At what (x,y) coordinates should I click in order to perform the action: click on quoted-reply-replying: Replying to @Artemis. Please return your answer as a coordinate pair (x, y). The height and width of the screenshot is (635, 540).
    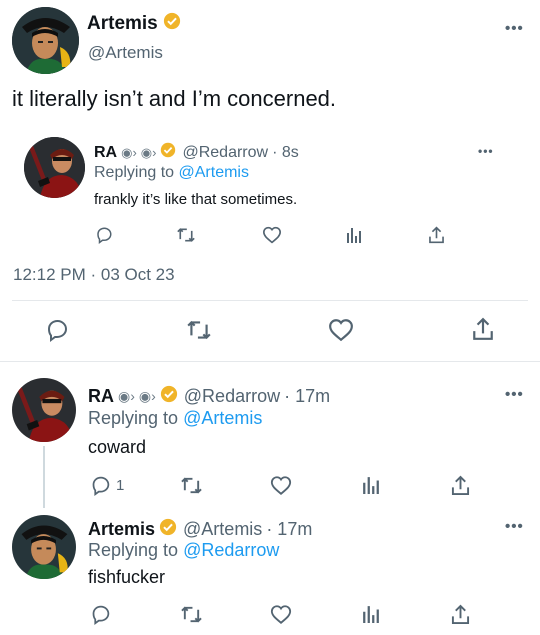
    Looking at the image, I should click on (171, 173).